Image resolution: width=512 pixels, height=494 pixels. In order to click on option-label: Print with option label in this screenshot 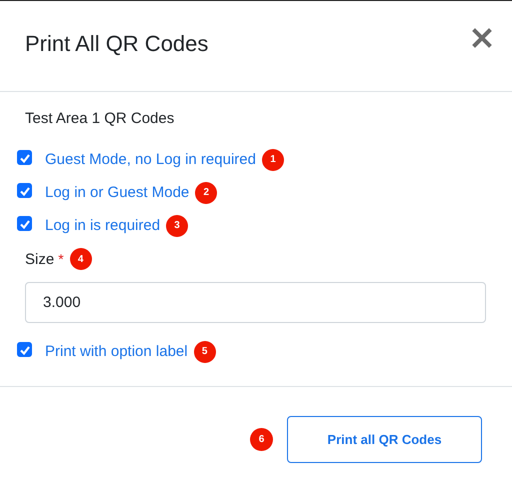, I will do `click(116, 351)`.